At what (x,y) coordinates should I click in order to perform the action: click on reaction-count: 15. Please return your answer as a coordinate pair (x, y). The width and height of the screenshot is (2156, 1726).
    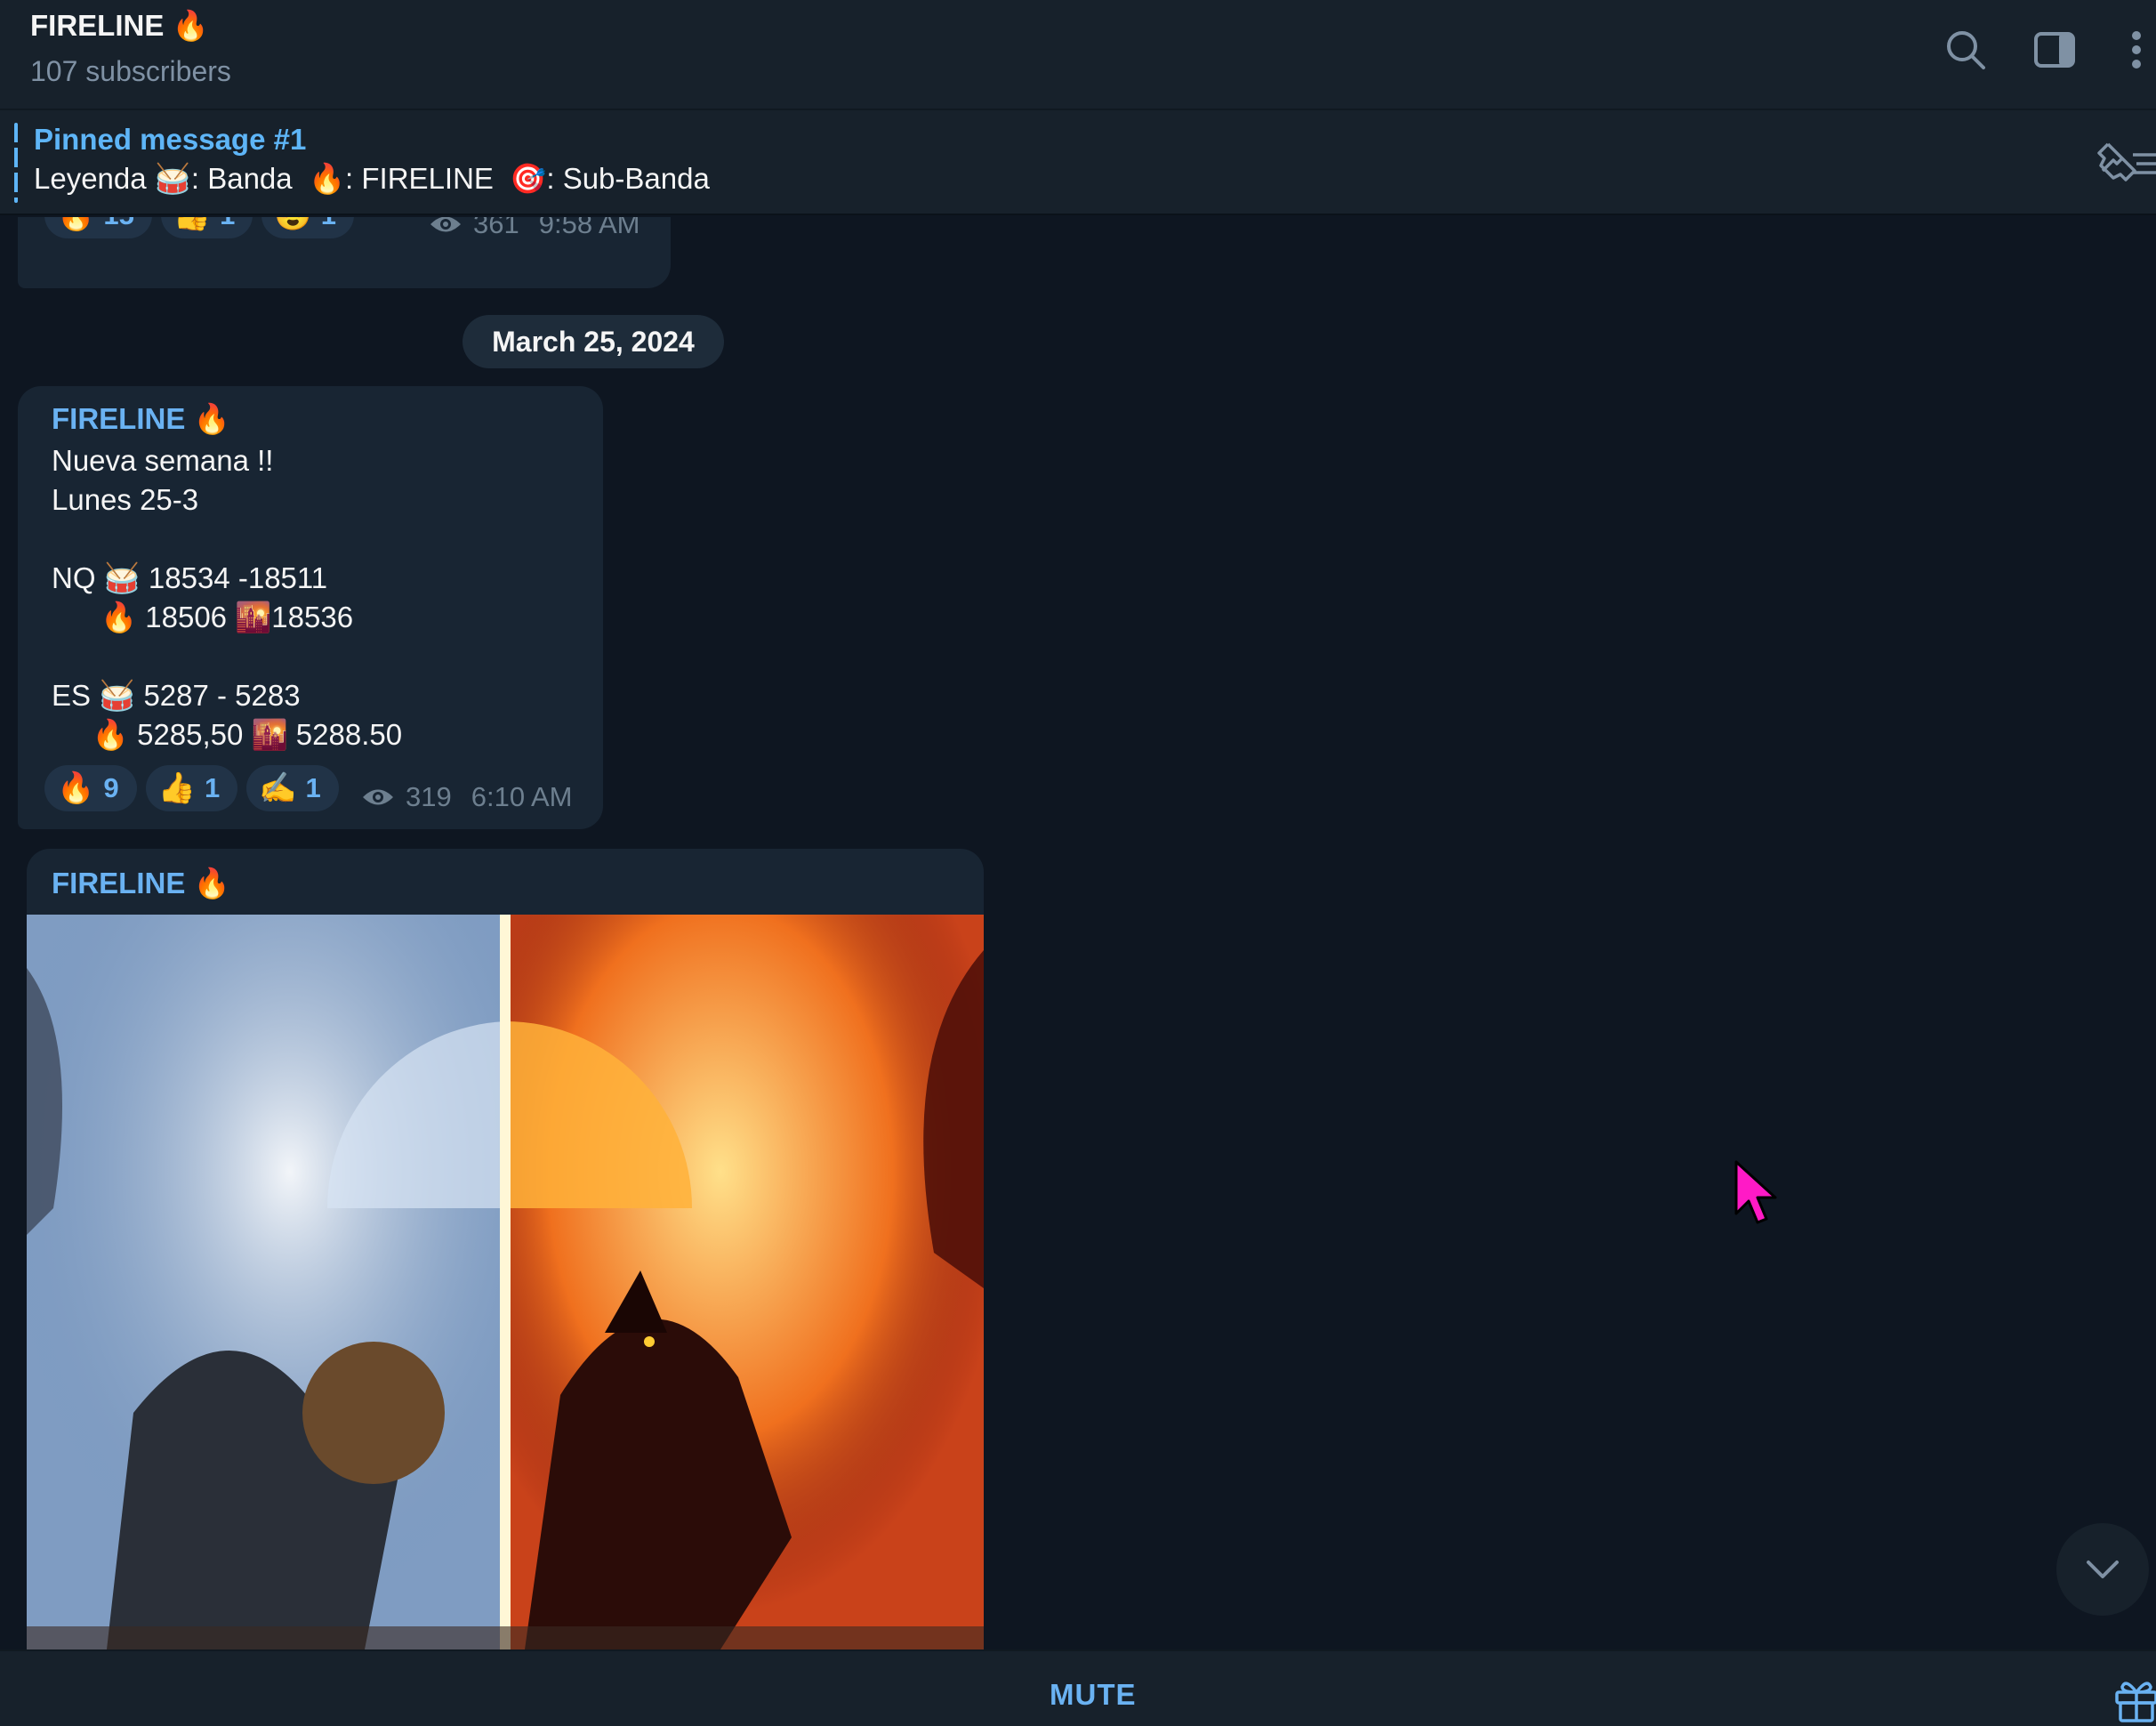
    Looking at the image, I should click on (118, 224).